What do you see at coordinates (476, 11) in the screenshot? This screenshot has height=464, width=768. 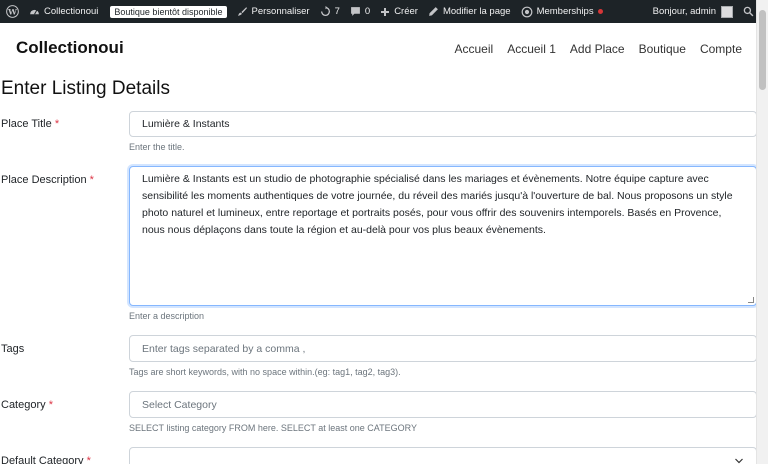 I see `edit-page-label: Modifier la page` at bounding box center [476, 11].